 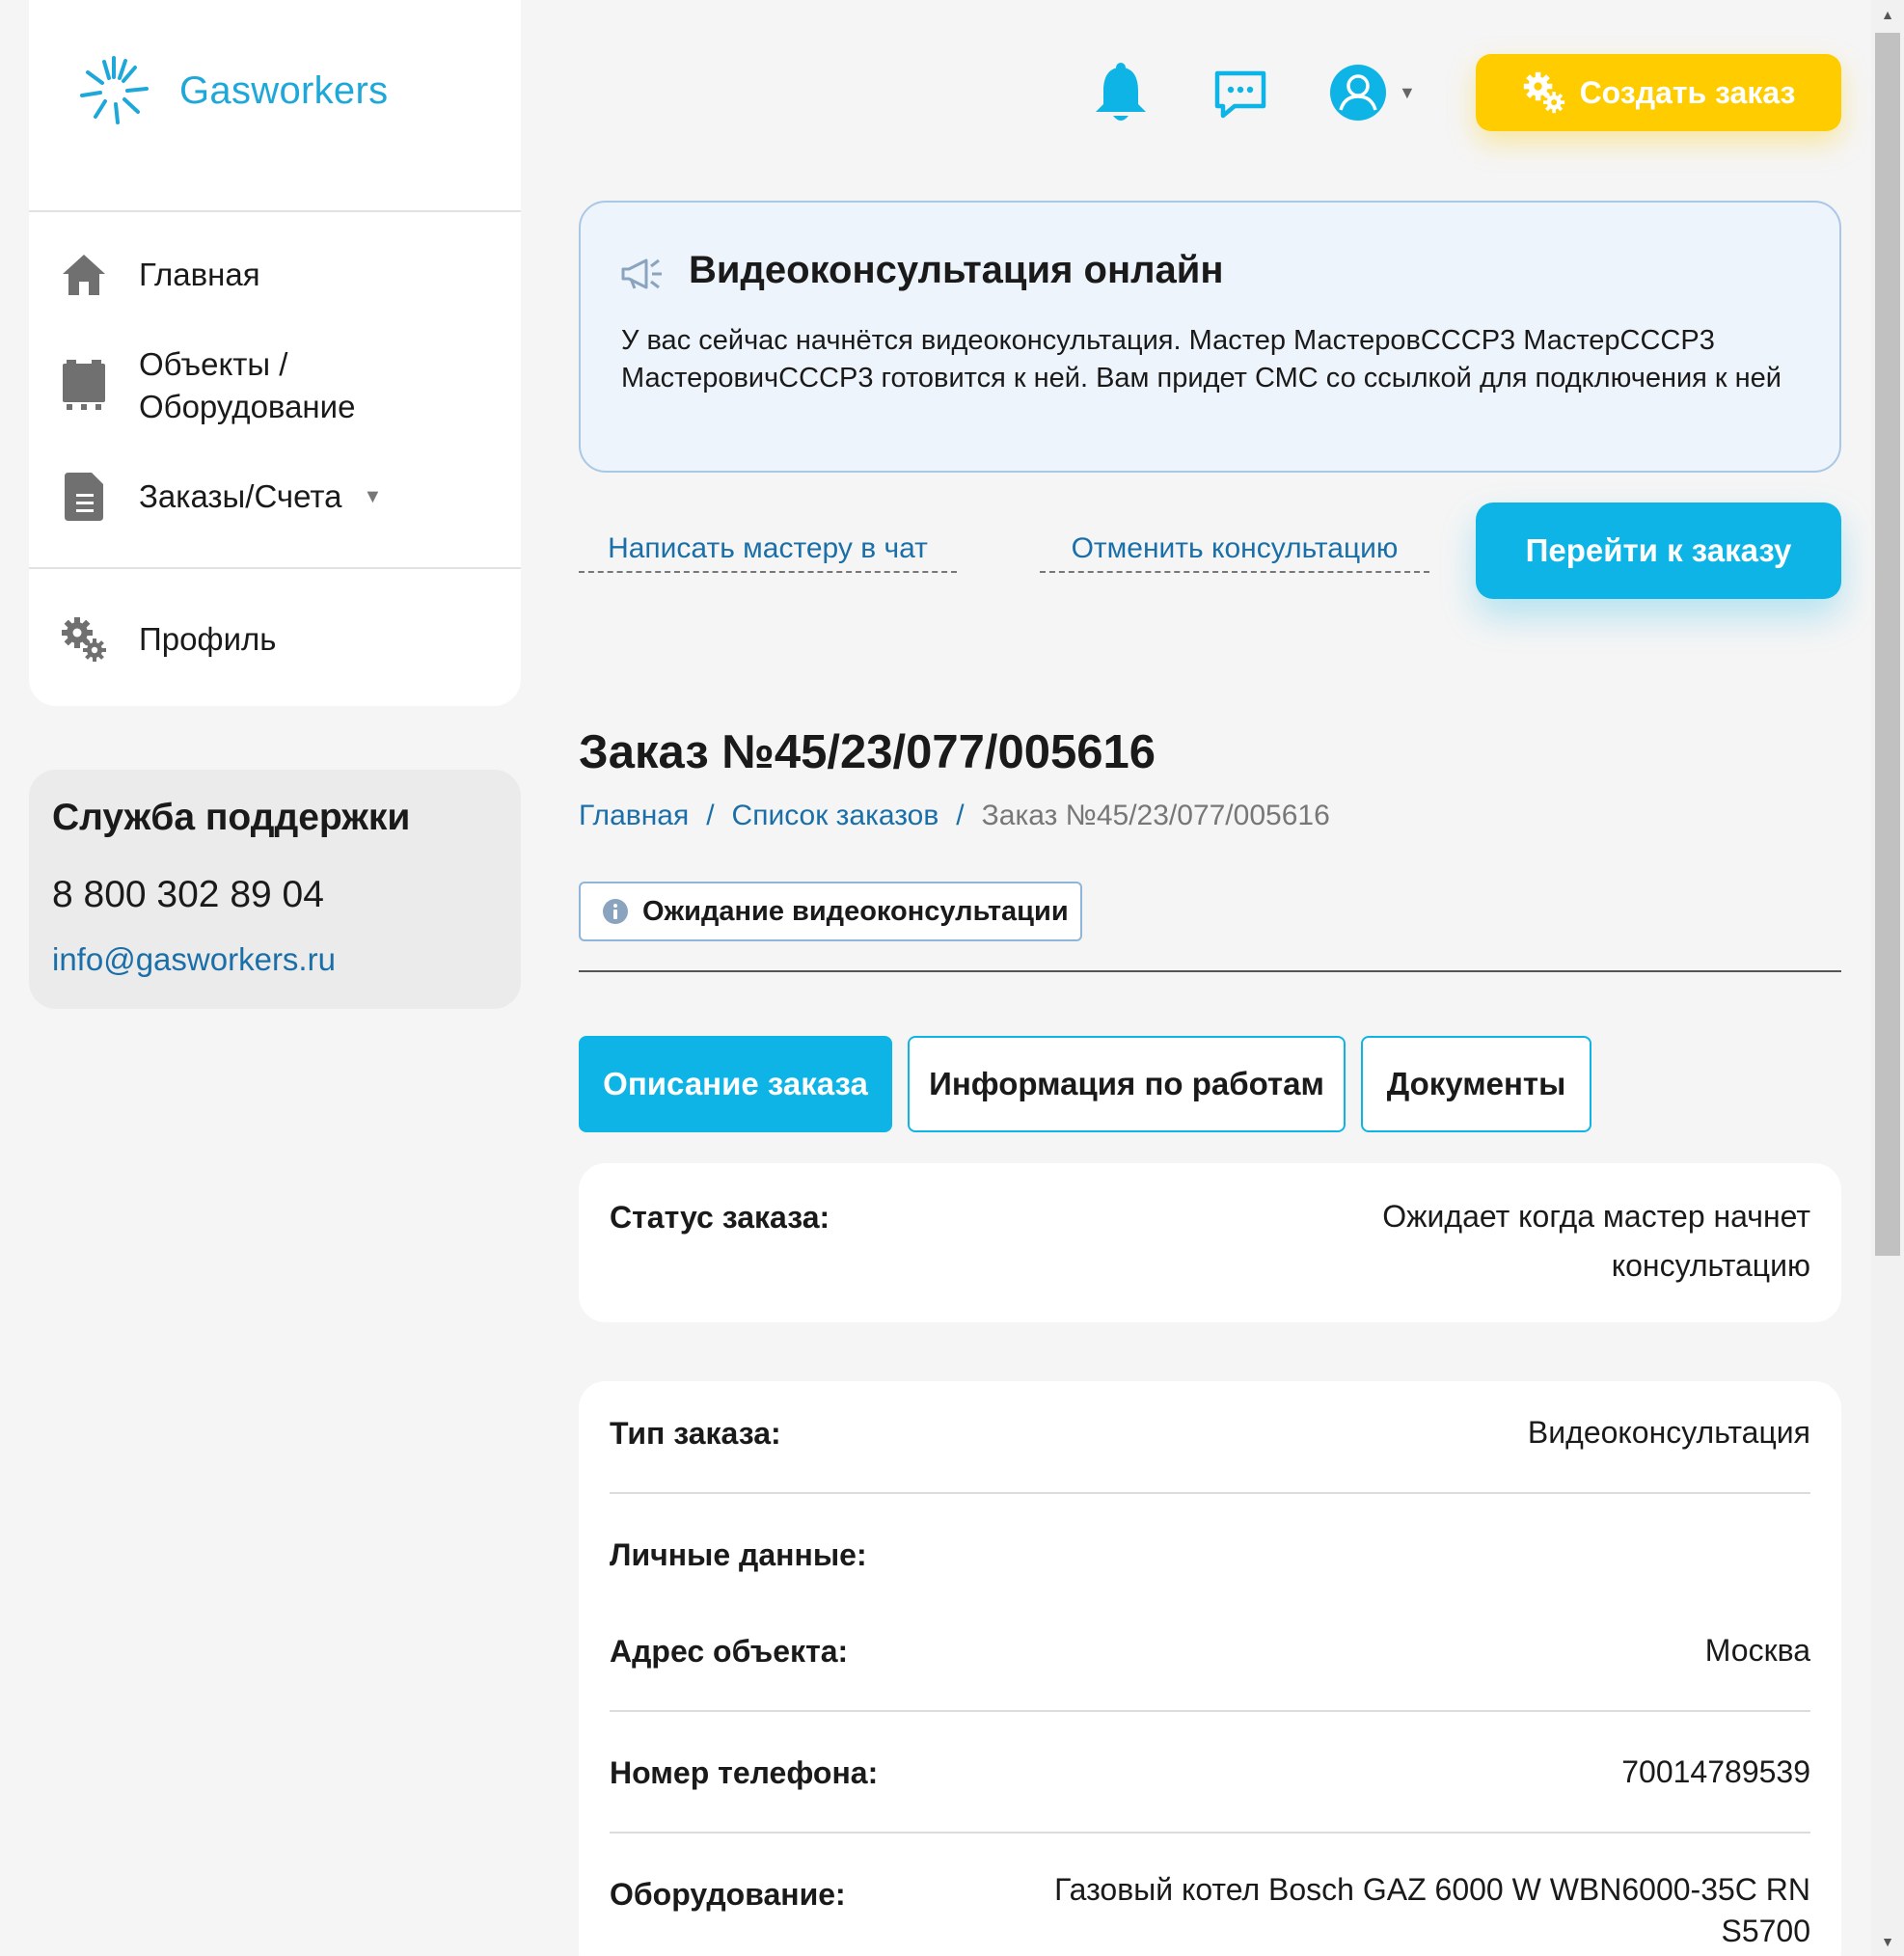 What do you see at coordinates (207, 385) in the screenshot?
I see `sidebar-item-objects: Объекты / Оборудование` at bounding box center [207, 385].